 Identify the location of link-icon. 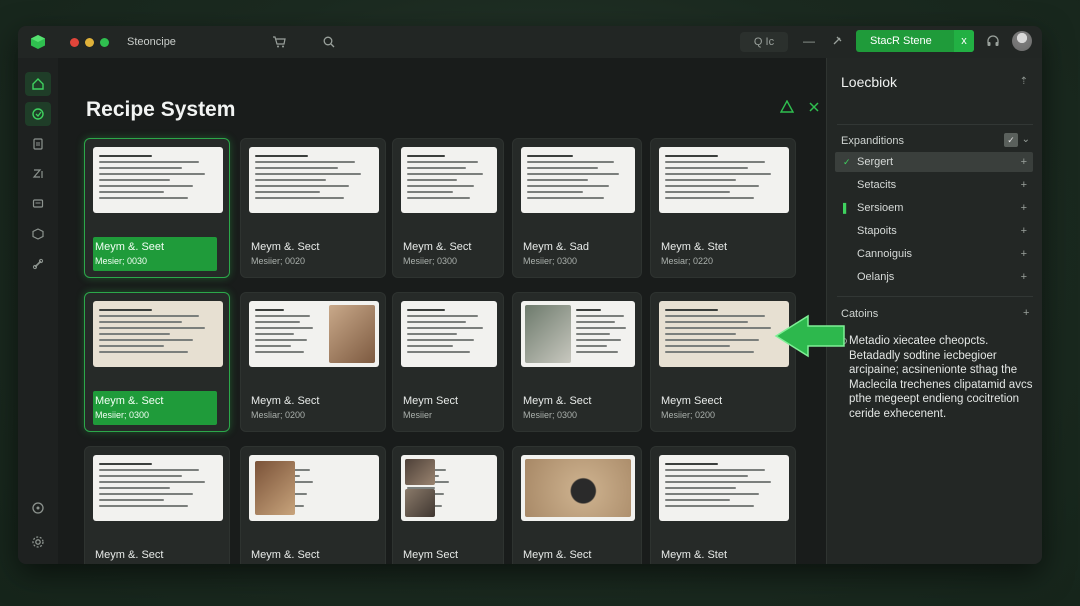
(38, 264).